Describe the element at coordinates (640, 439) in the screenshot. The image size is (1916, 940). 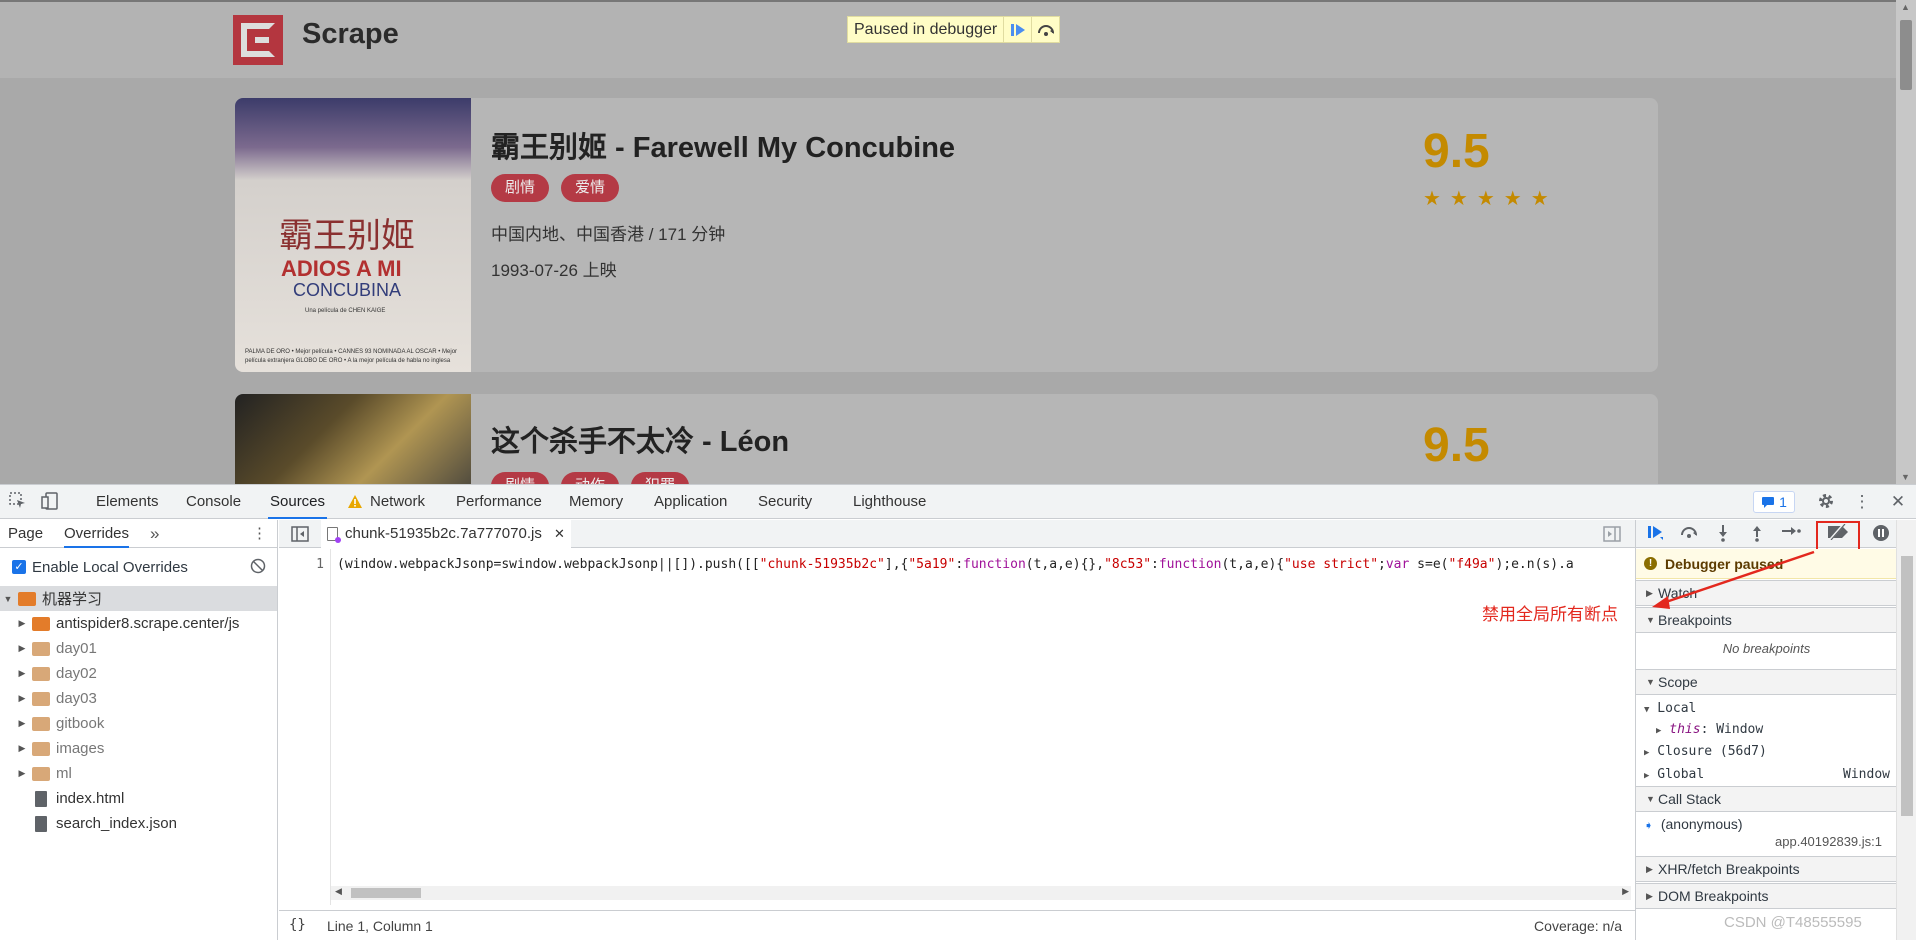
I see `movie-title: 这个杀手不太冷 - Léon` at that location.